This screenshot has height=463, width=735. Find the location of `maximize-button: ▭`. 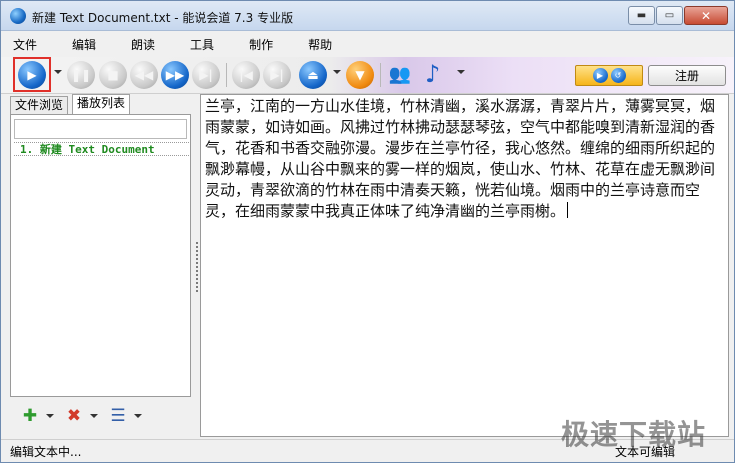

maximize-button: ▭ is located at coordinates (669, 15).